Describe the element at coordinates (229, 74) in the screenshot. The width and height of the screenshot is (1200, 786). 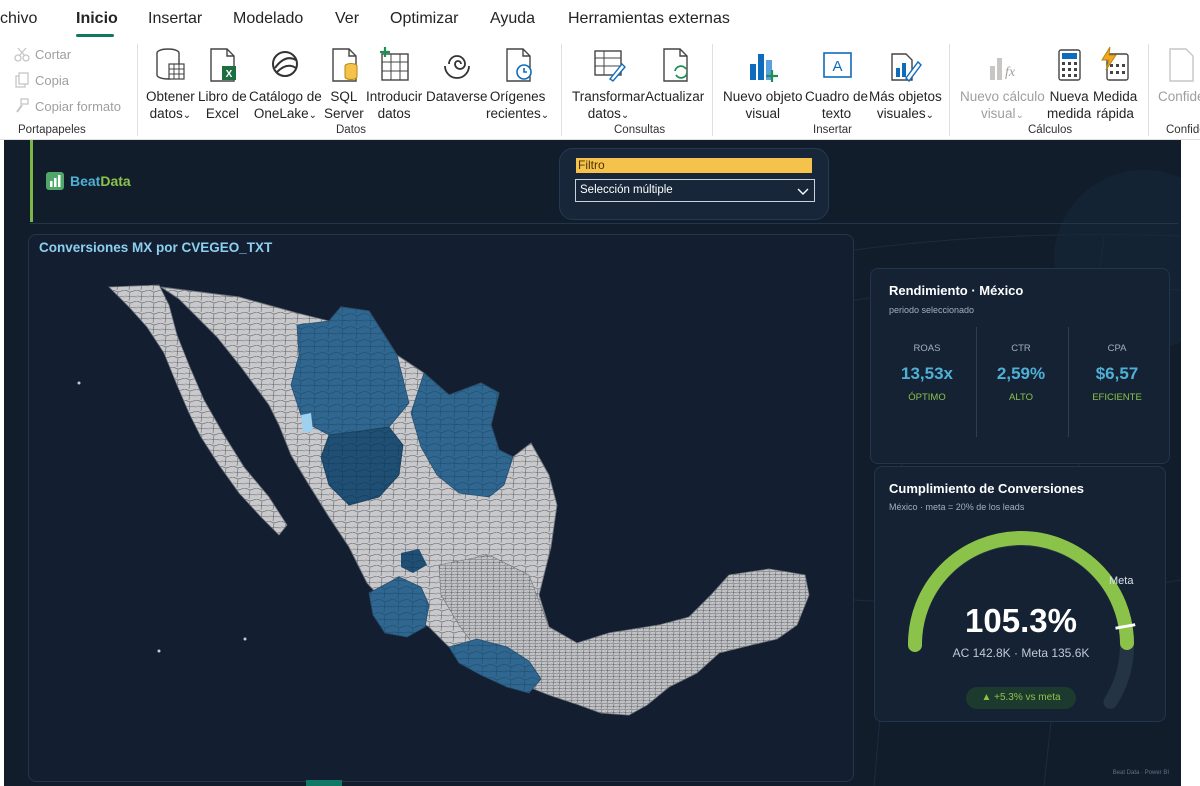
I see `svg-text: X` at that location.